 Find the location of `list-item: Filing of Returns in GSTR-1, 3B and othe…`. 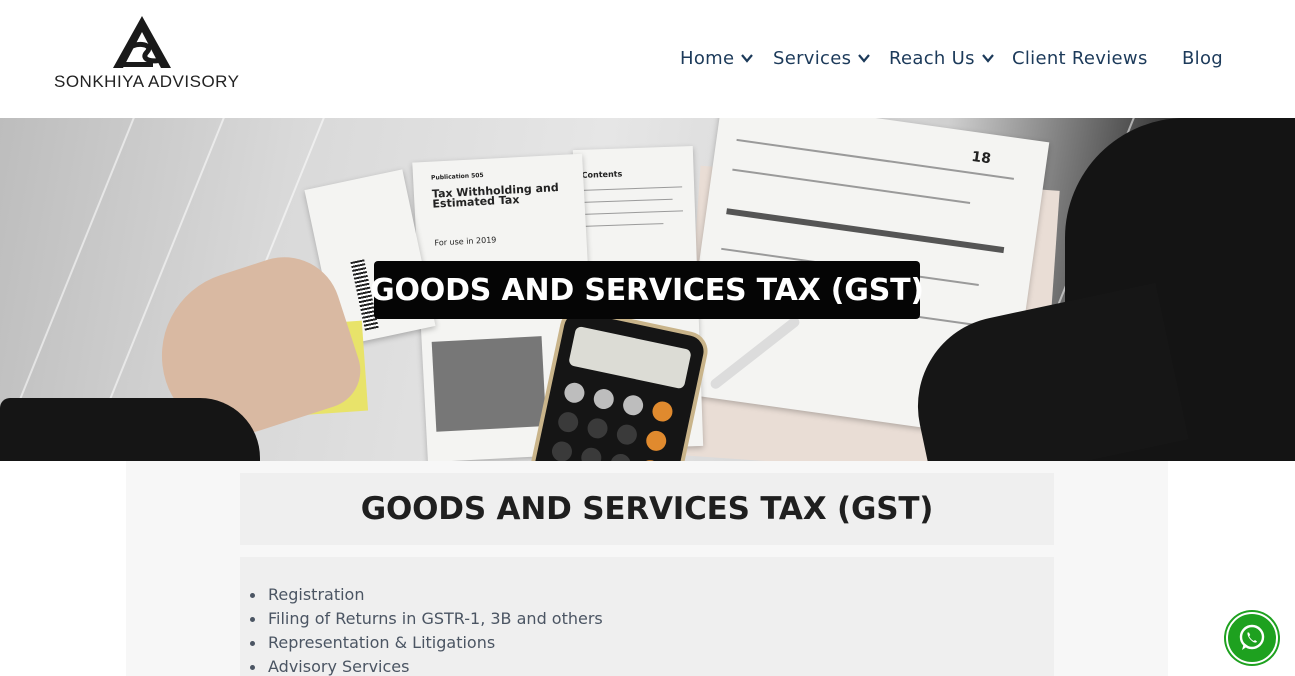

list-item: Filing of Returns in GSTR-1, 3B and othe… is located at coordinates (426, 619).